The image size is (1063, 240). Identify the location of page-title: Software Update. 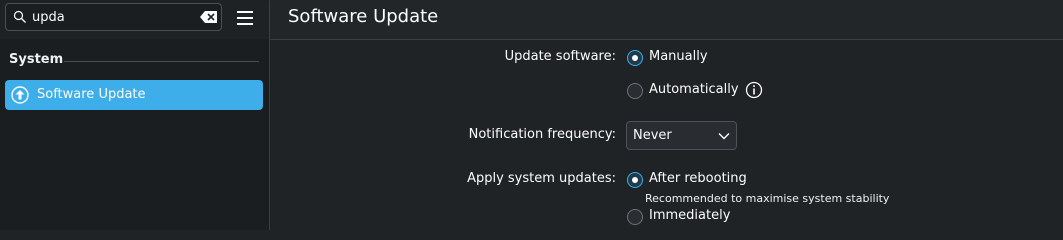
(363, 16).